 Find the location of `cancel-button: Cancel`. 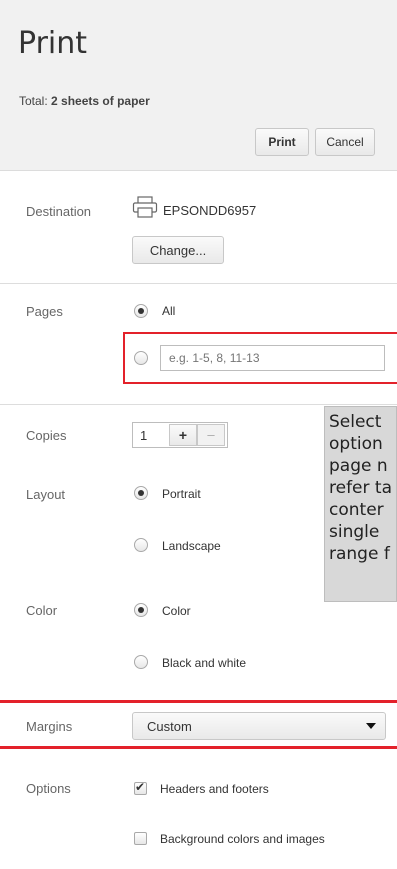

cancel-button: Cancel is located at coordinates (345, 142).